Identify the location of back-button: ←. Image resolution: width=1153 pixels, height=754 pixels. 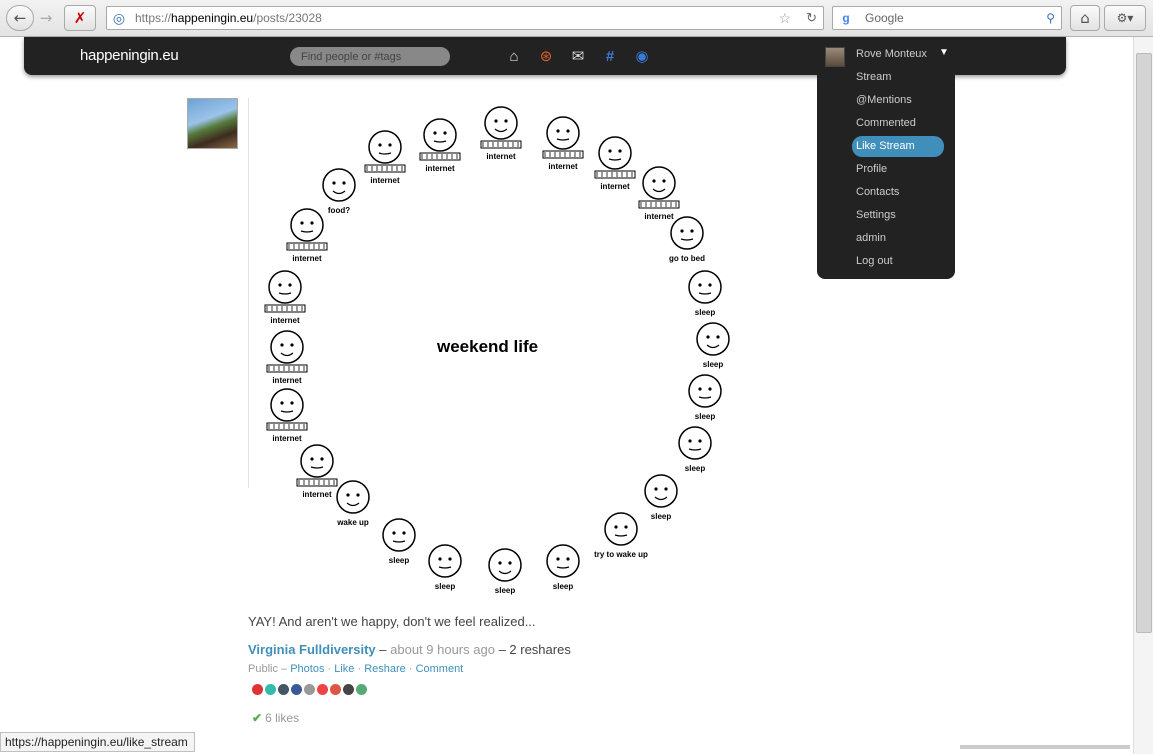
(20, 18).